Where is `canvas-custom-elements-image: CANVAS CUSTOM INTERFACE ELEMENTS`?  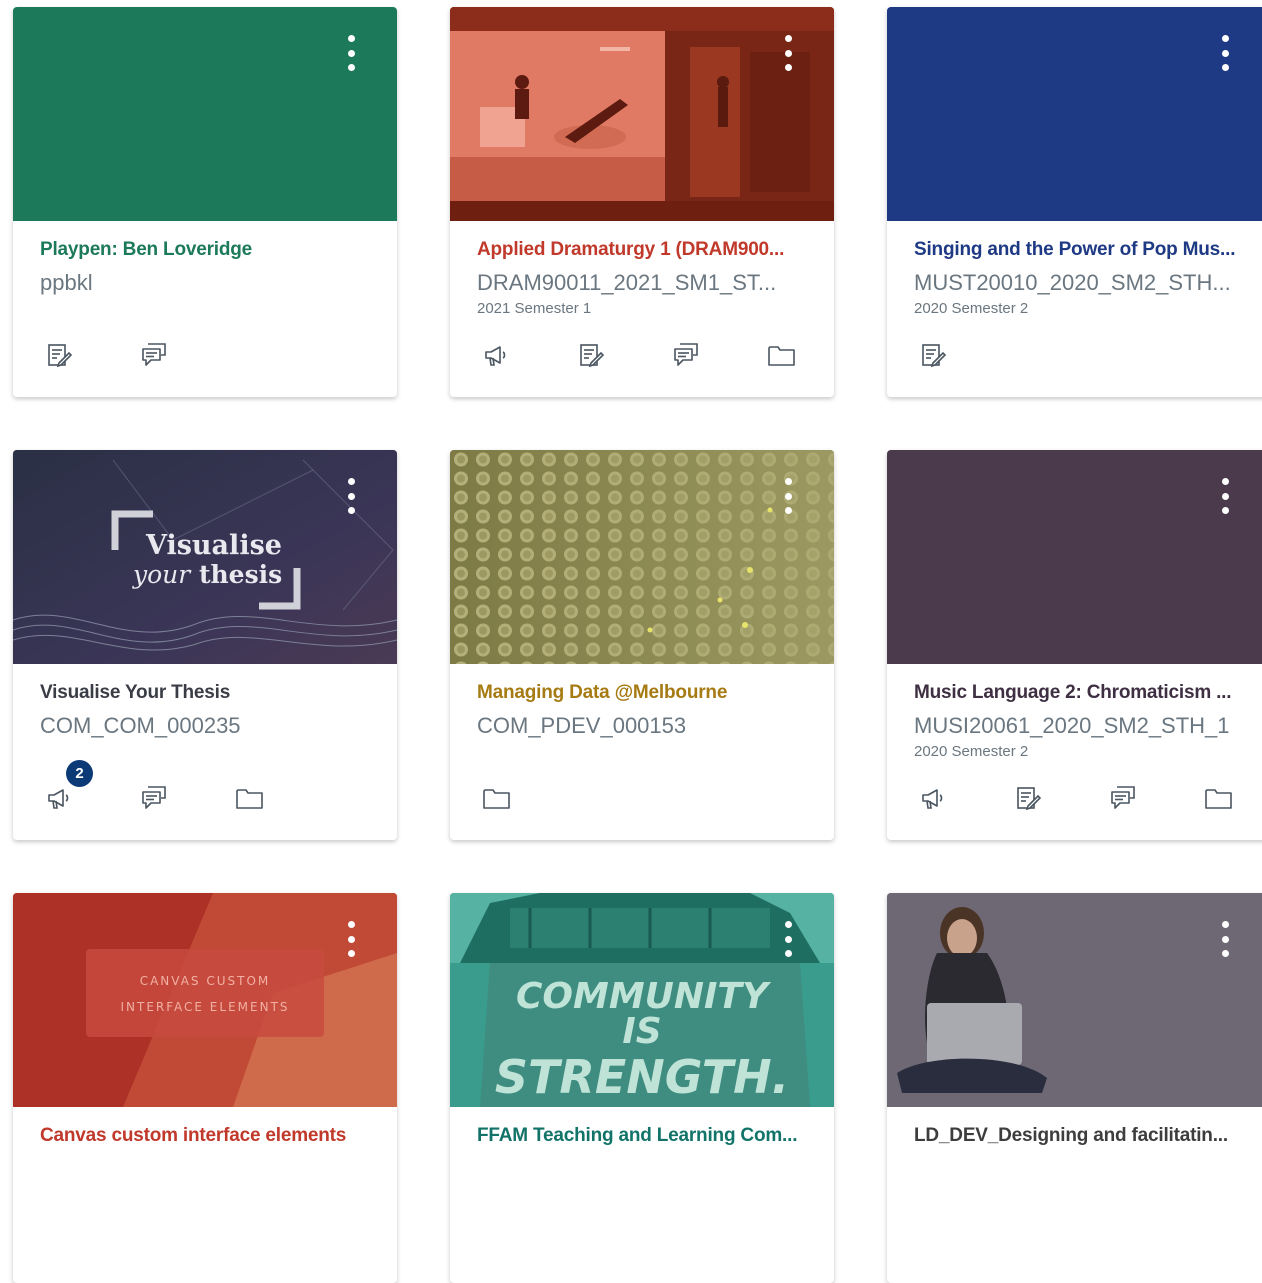
canvas-custom-elements-image: CANVAS CUSTOM INTERFACE ELEMENTS is located at coordinates (205, 1000).